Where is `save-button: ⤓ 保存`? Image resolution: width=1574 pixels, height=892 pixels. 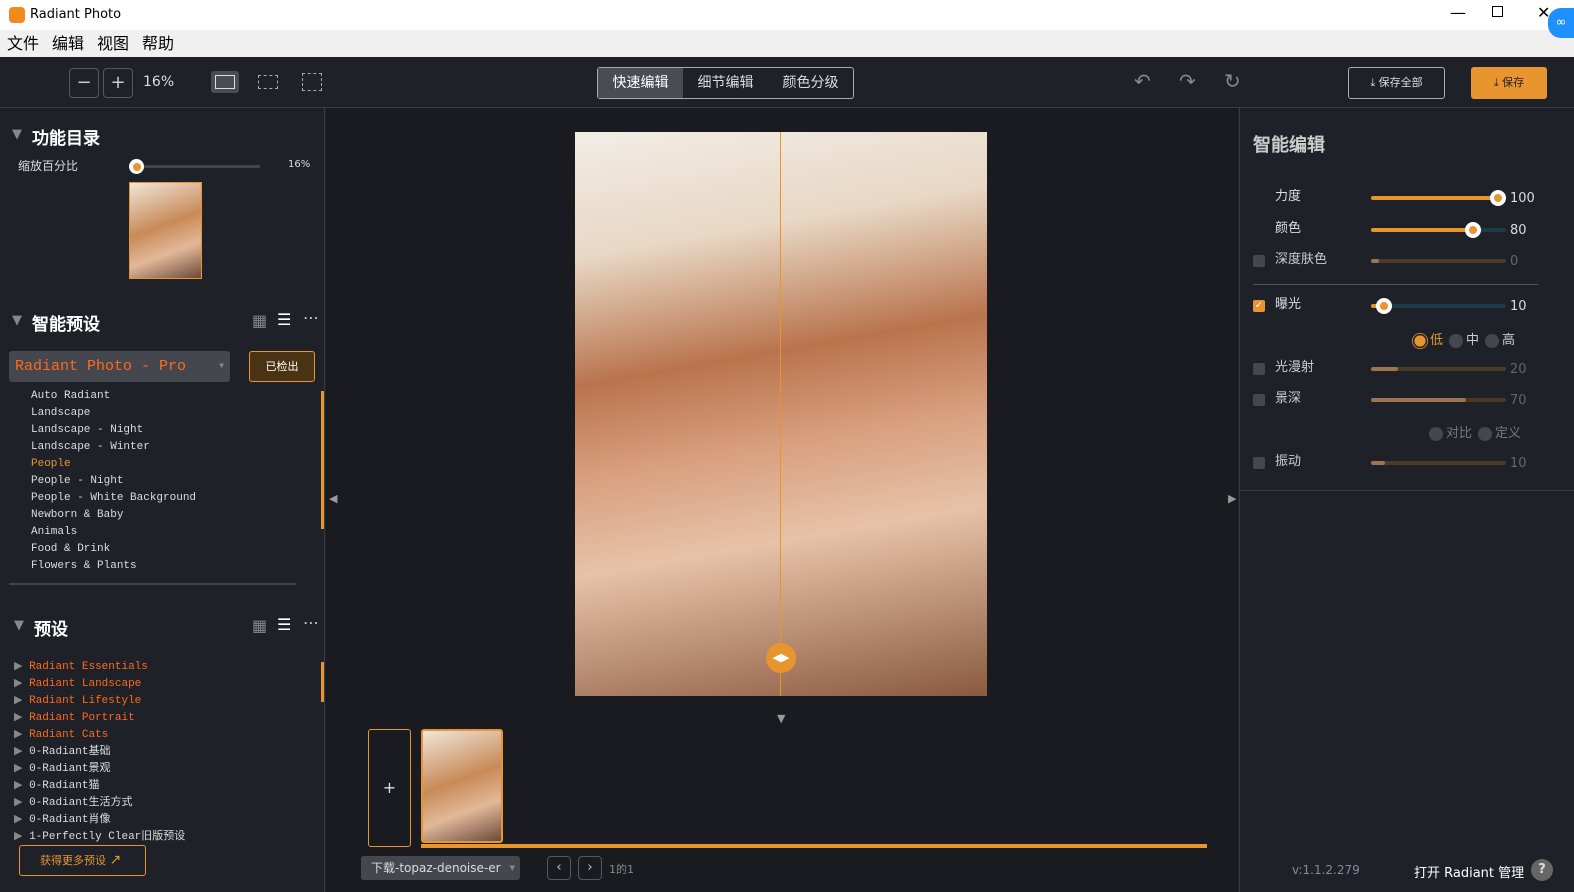 save-button: ⤓ 保存 is located at coordinates (1509, 83).